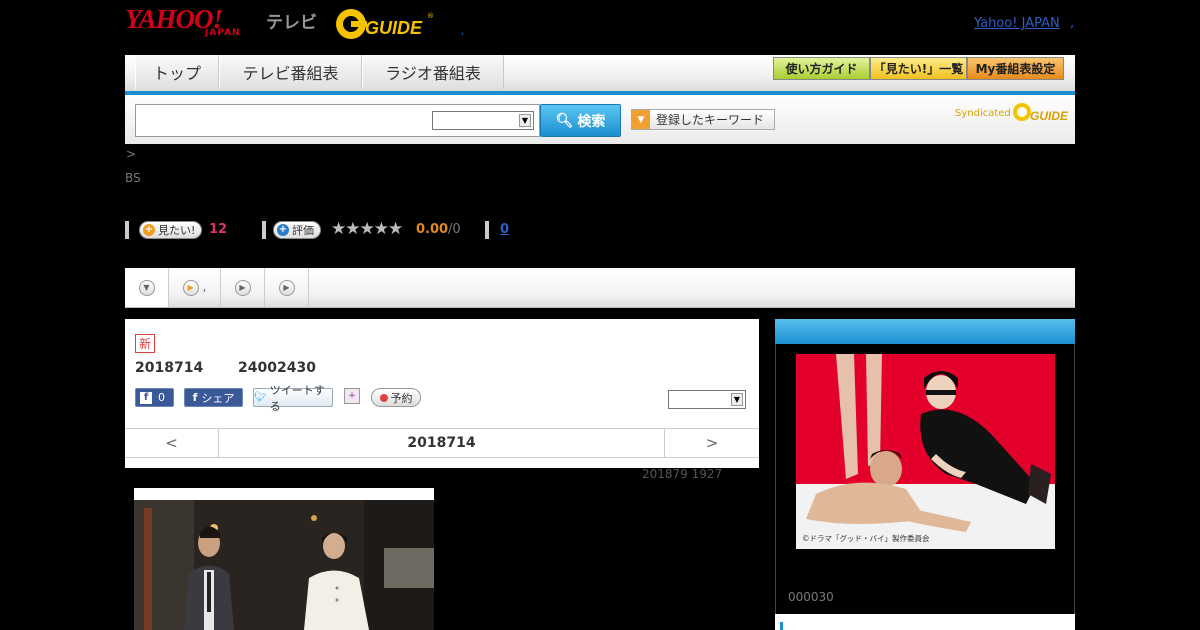  I want to click on prev-date-button: <, so click(172, 443).